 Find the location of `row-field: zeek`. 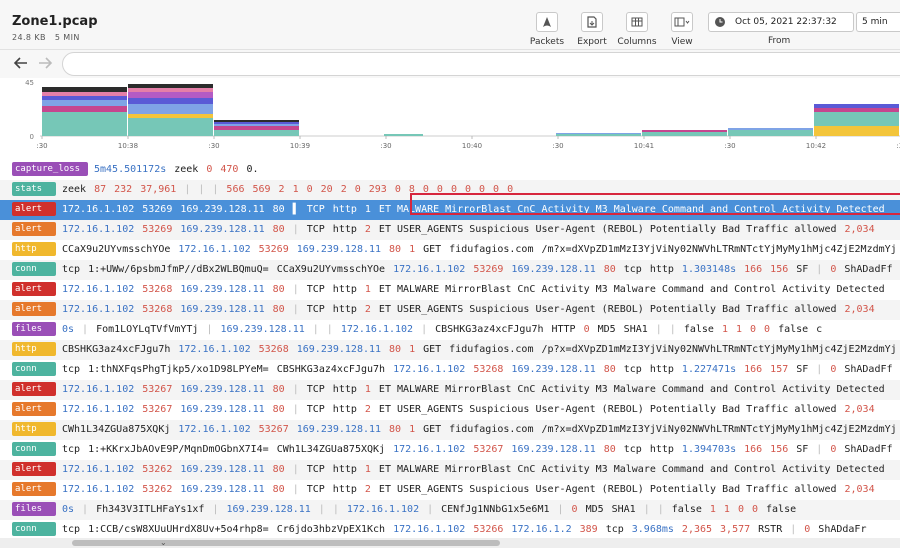

row-field: zeek is located at coordinates (186, 169).